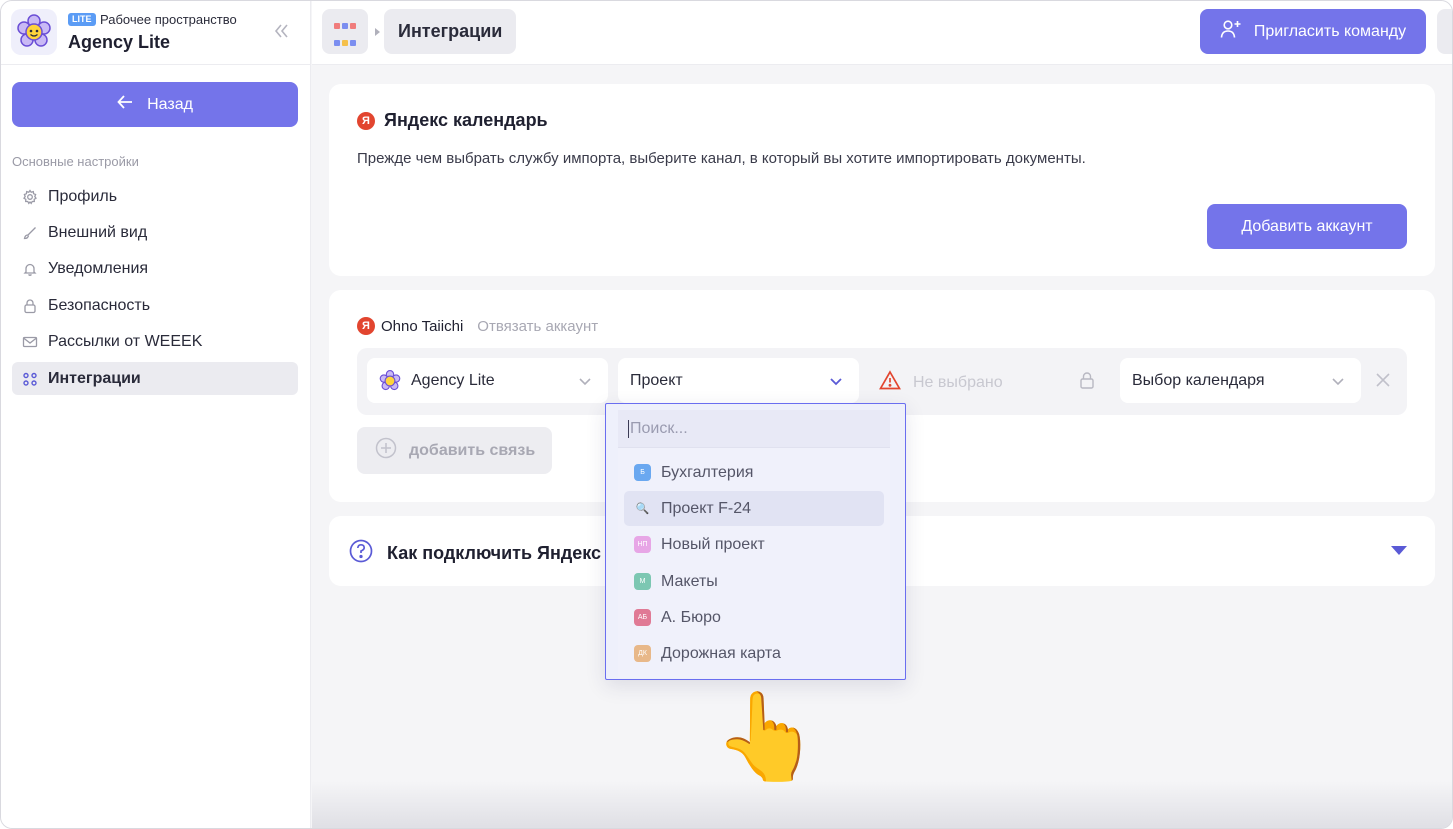 Image resolution: width=1453 pixels, height=829 pixels. What do you see at coordinates (707, 472) in the screenshot?
I see `dropdown-item-label: Бухгалтерия` at bounding box center [707, 472].